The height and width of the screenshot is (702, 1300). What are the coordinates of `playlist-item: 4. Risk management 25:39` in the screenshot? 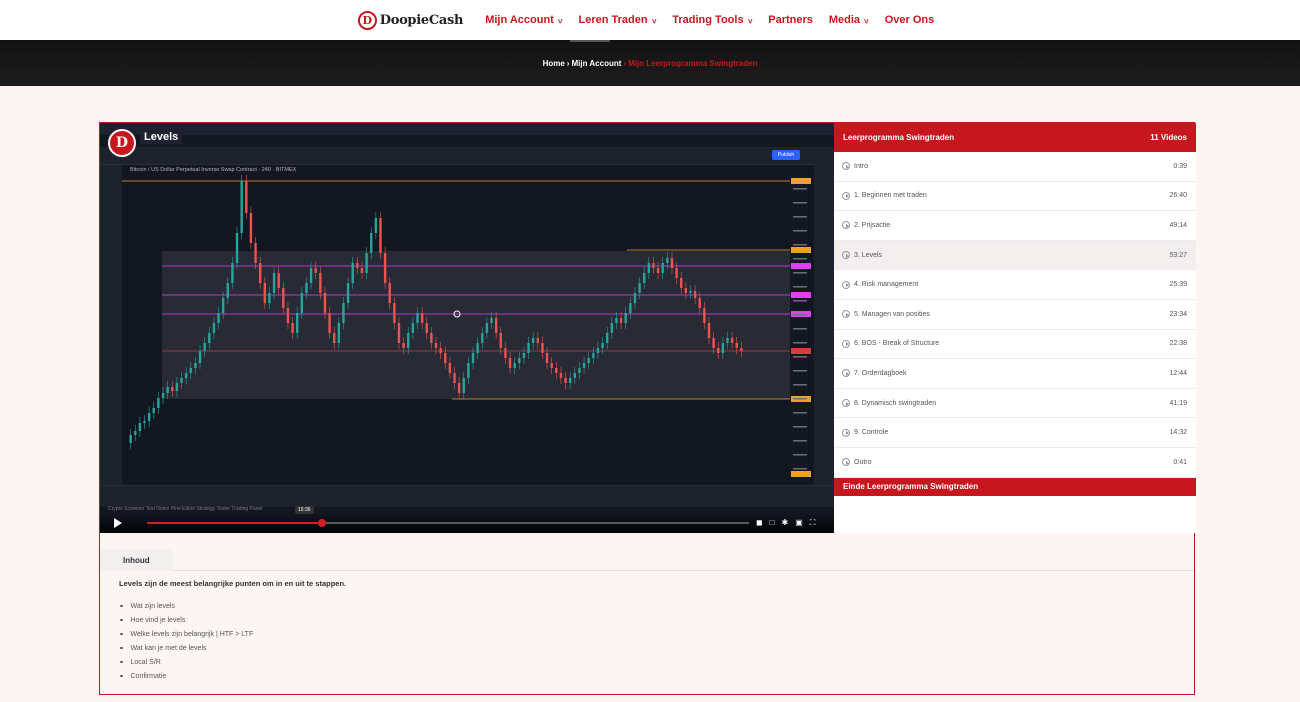 It's located at (1015, 285).